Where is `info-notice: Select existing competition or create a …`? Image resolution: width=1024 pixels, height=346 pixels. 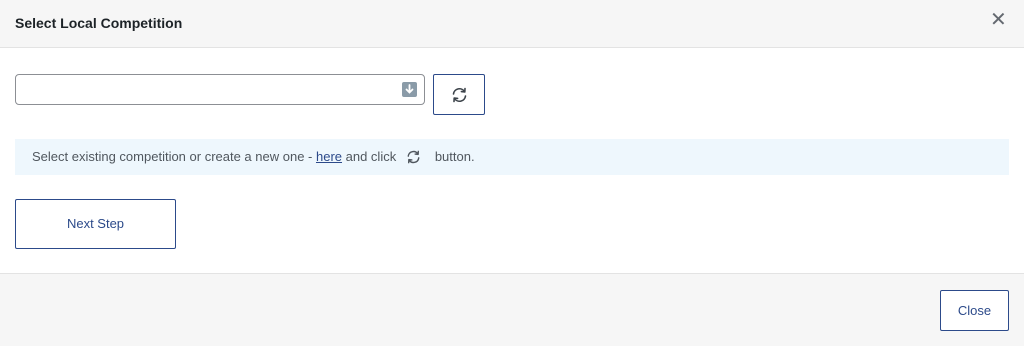
info-notice: Select existing competition or create a … is located at coordinates (512, 157).